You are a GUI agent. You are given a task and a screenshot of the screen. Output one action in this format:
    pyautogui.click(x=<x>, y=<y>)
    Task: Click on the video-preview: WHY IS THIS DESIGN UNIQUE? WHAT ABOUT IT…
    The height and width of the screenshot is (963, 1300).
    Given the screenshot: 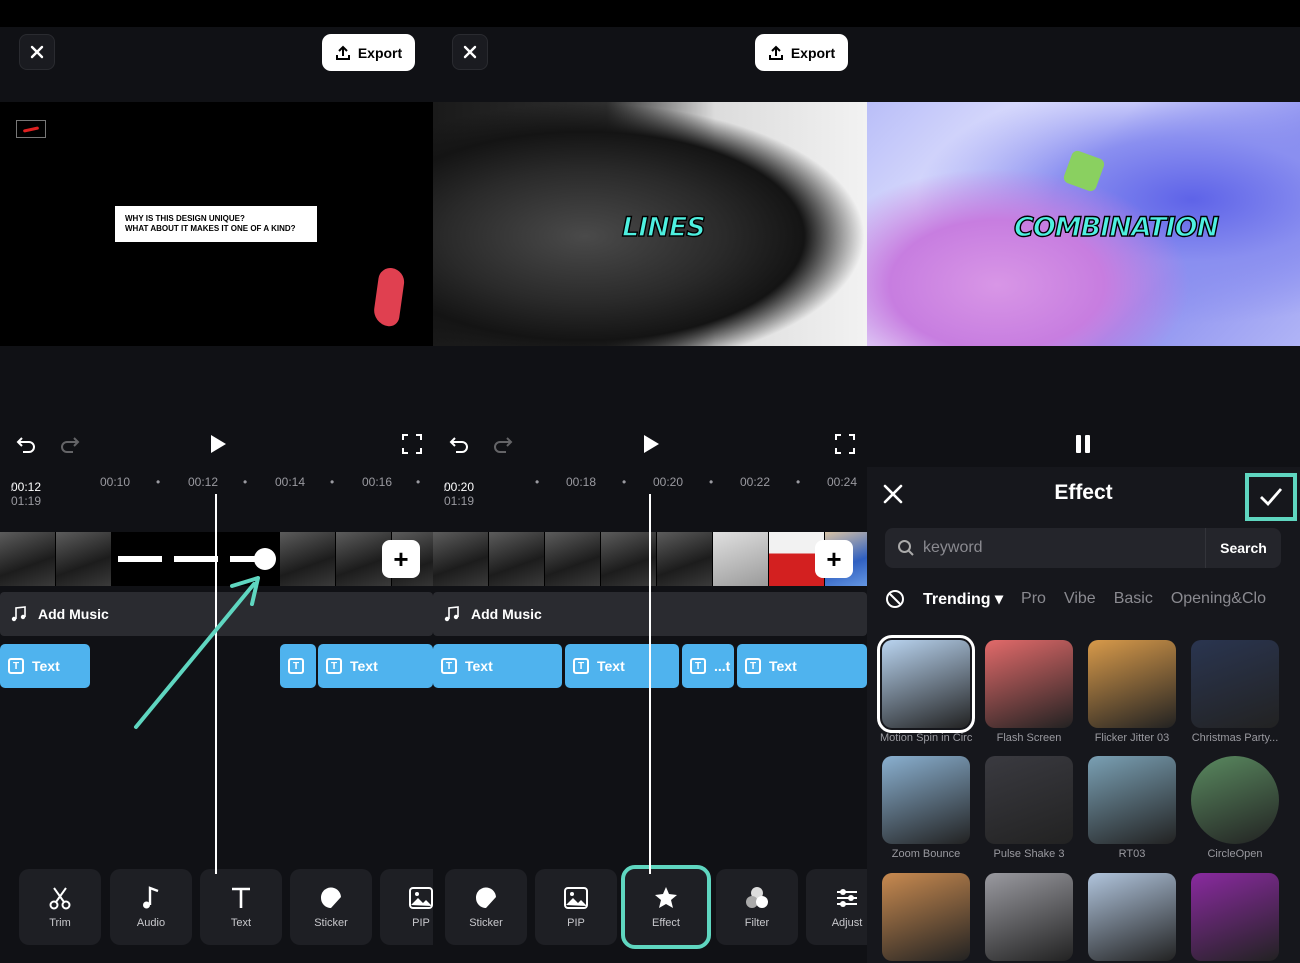 What is the action you would take?
    pyautogui.click(x=216, y=224)
    